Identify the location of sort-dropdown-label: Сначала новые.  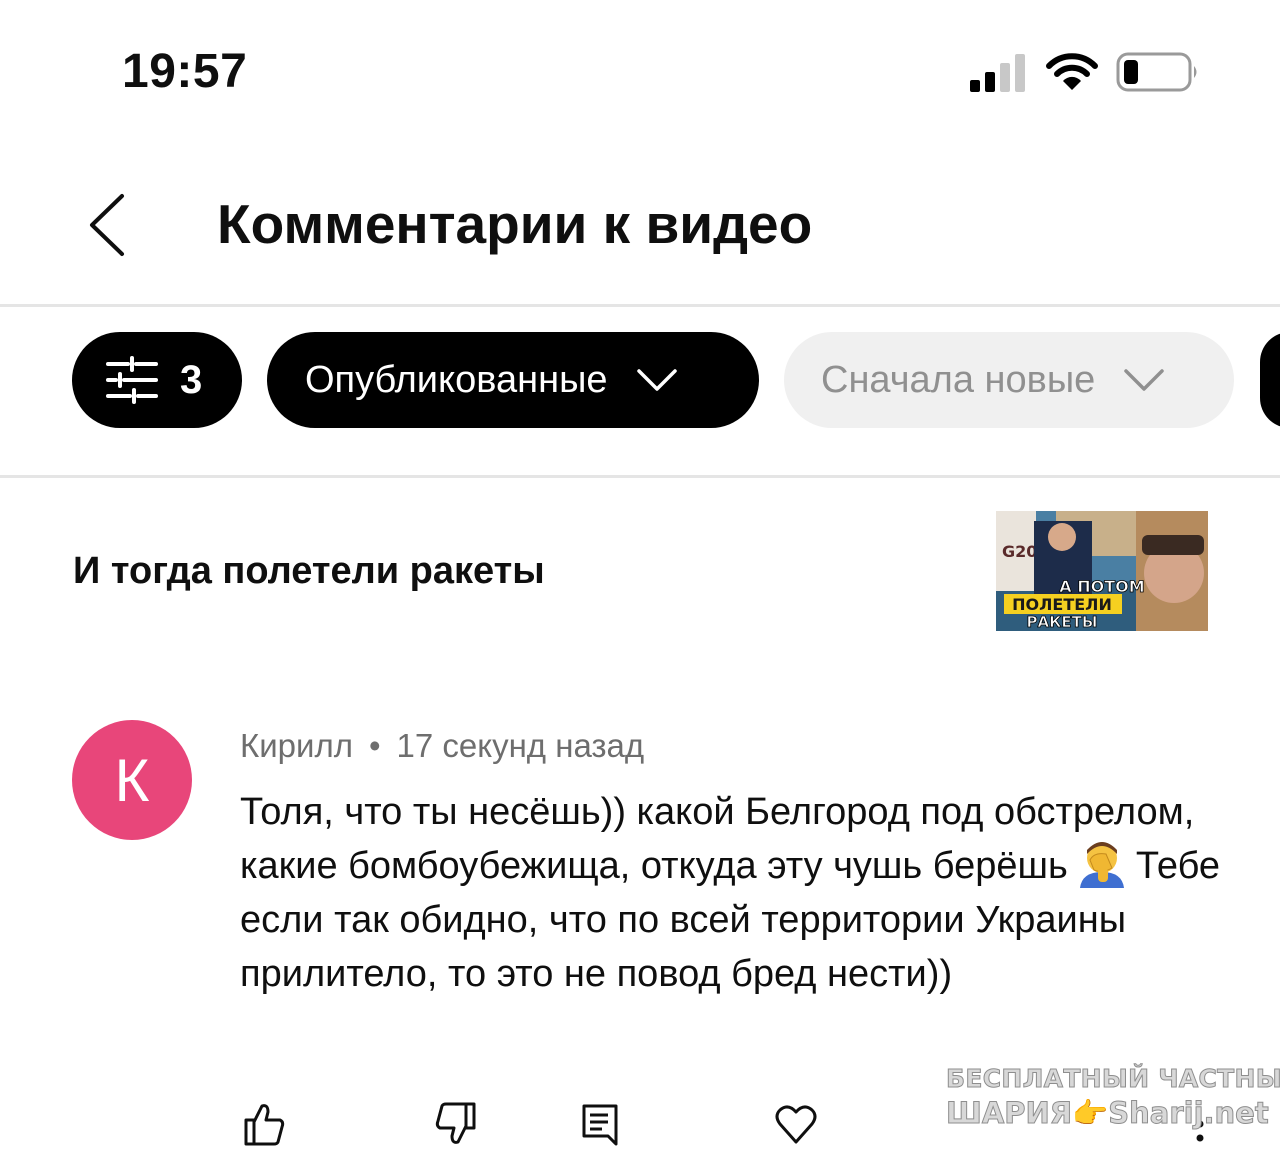
(958, 379).